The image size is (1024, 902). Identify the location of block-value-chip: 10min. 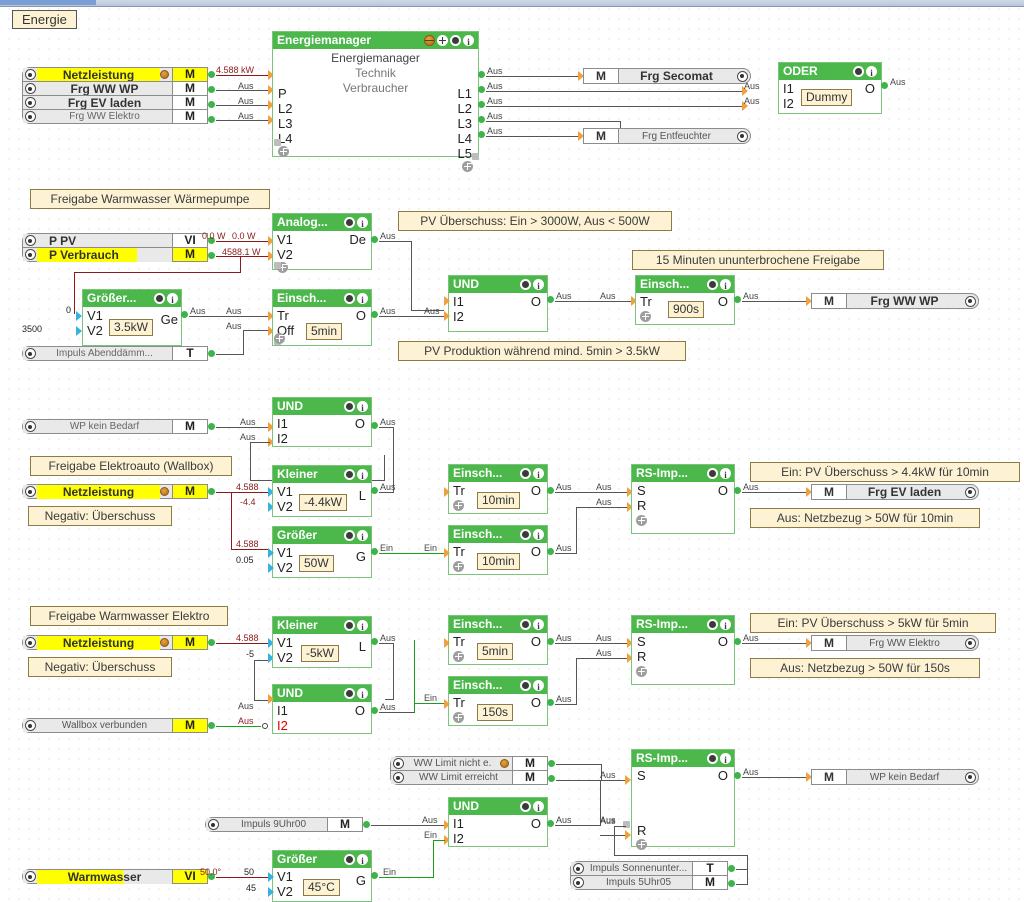
(498, 561).